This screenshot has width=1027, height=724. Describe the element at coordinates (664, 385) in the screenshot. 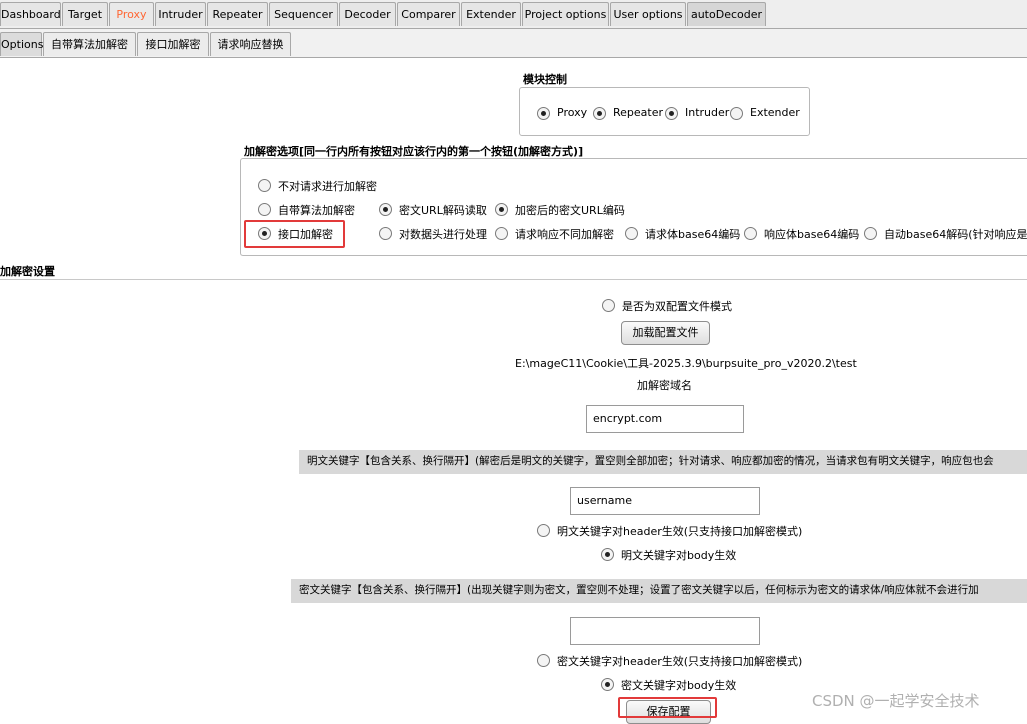

I see `domain-label: 加解密域名` at that location.